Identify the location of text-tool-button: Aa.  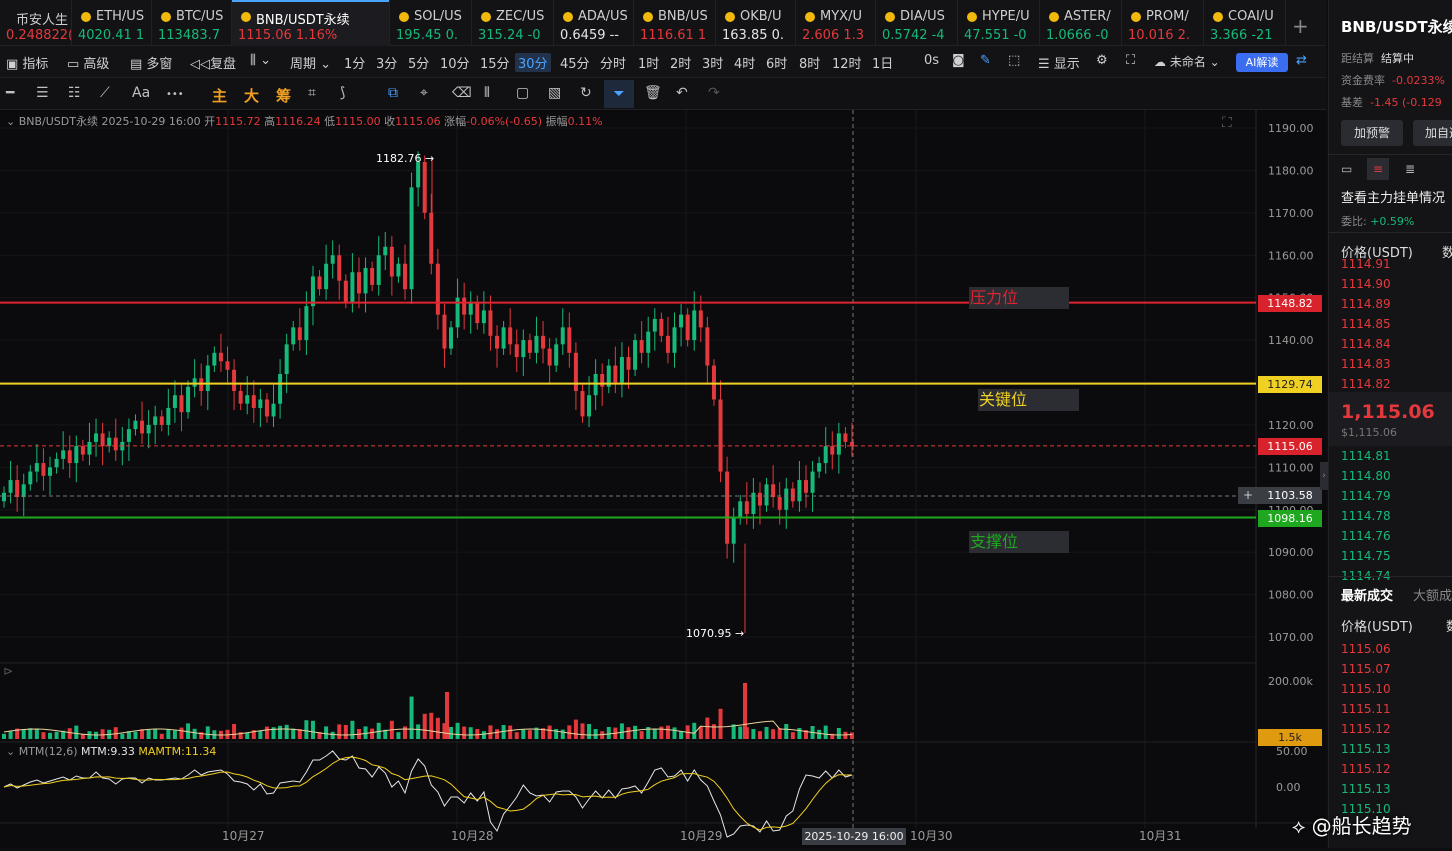
(141, 93).